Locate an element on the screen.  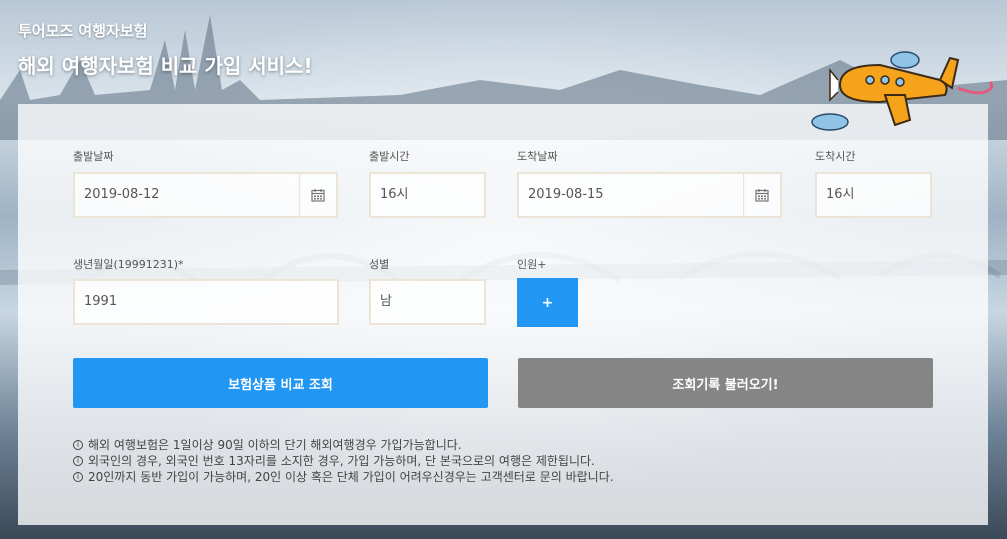
arrival-time-select: 16시 is located at coordinates (873, 195).